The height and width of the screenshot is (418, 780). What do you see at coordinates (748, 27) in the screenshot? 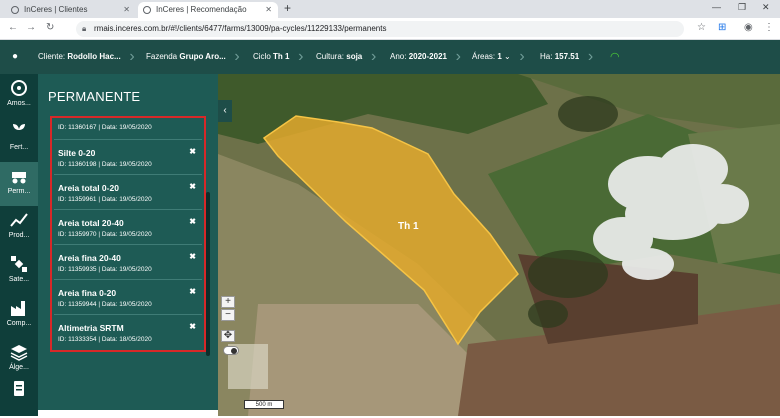
I see `account-icon: ◉` at bounding box center [748, 27].